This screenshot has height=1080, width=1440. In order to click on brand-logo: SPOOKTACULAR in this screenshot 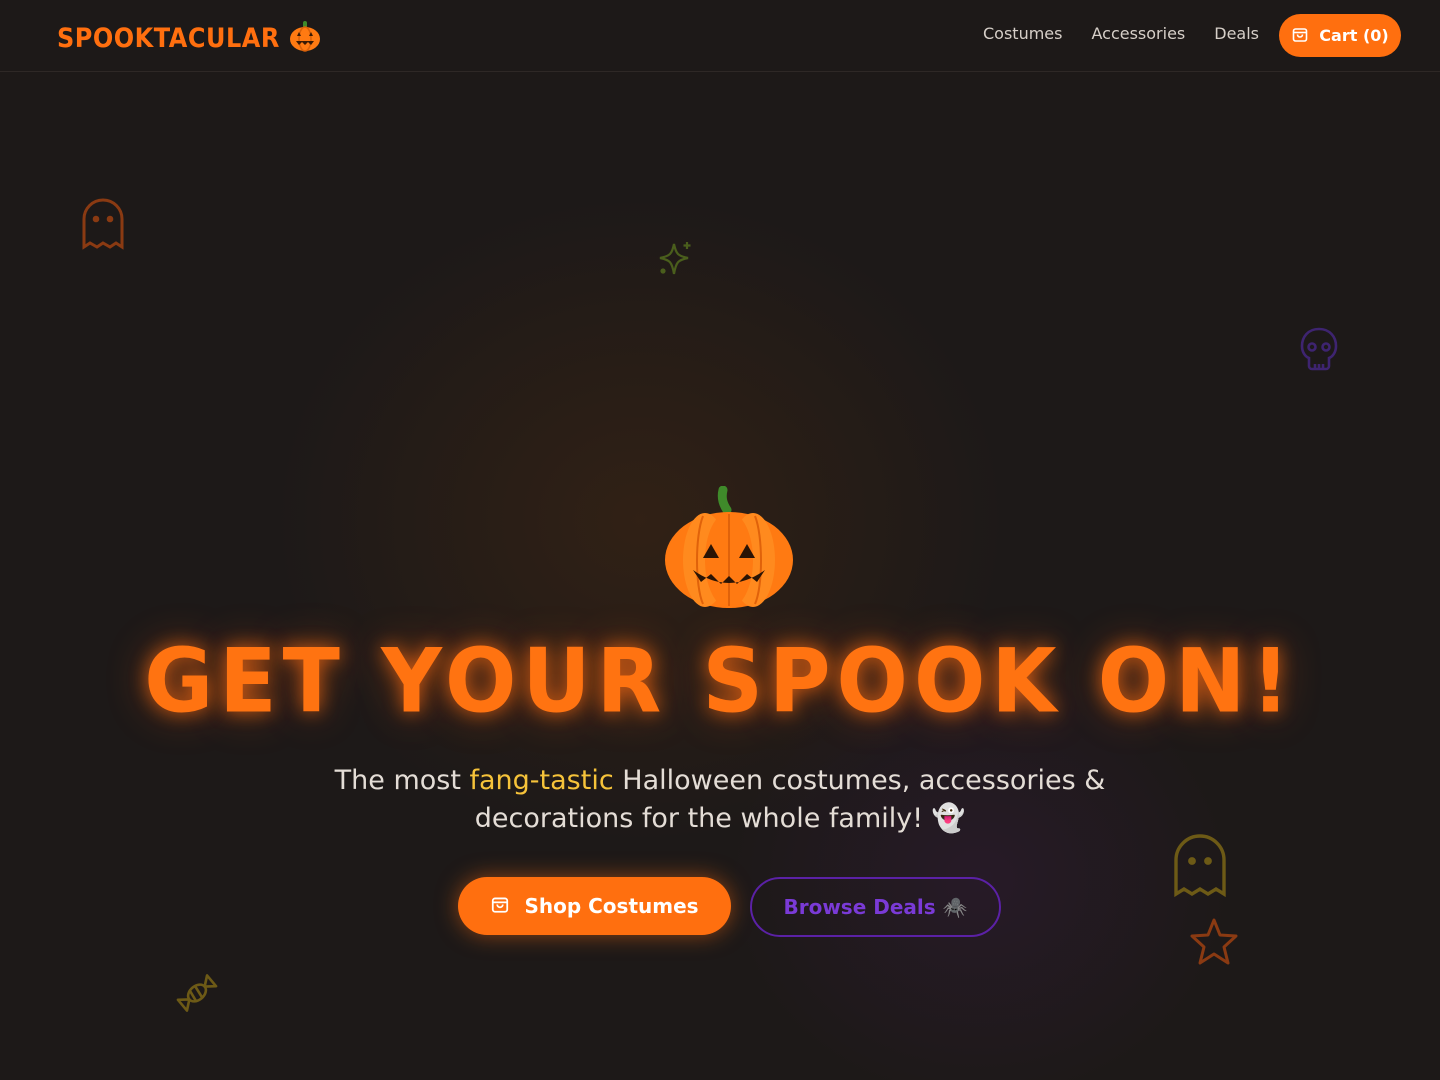, I will do `click(189, 38)`.